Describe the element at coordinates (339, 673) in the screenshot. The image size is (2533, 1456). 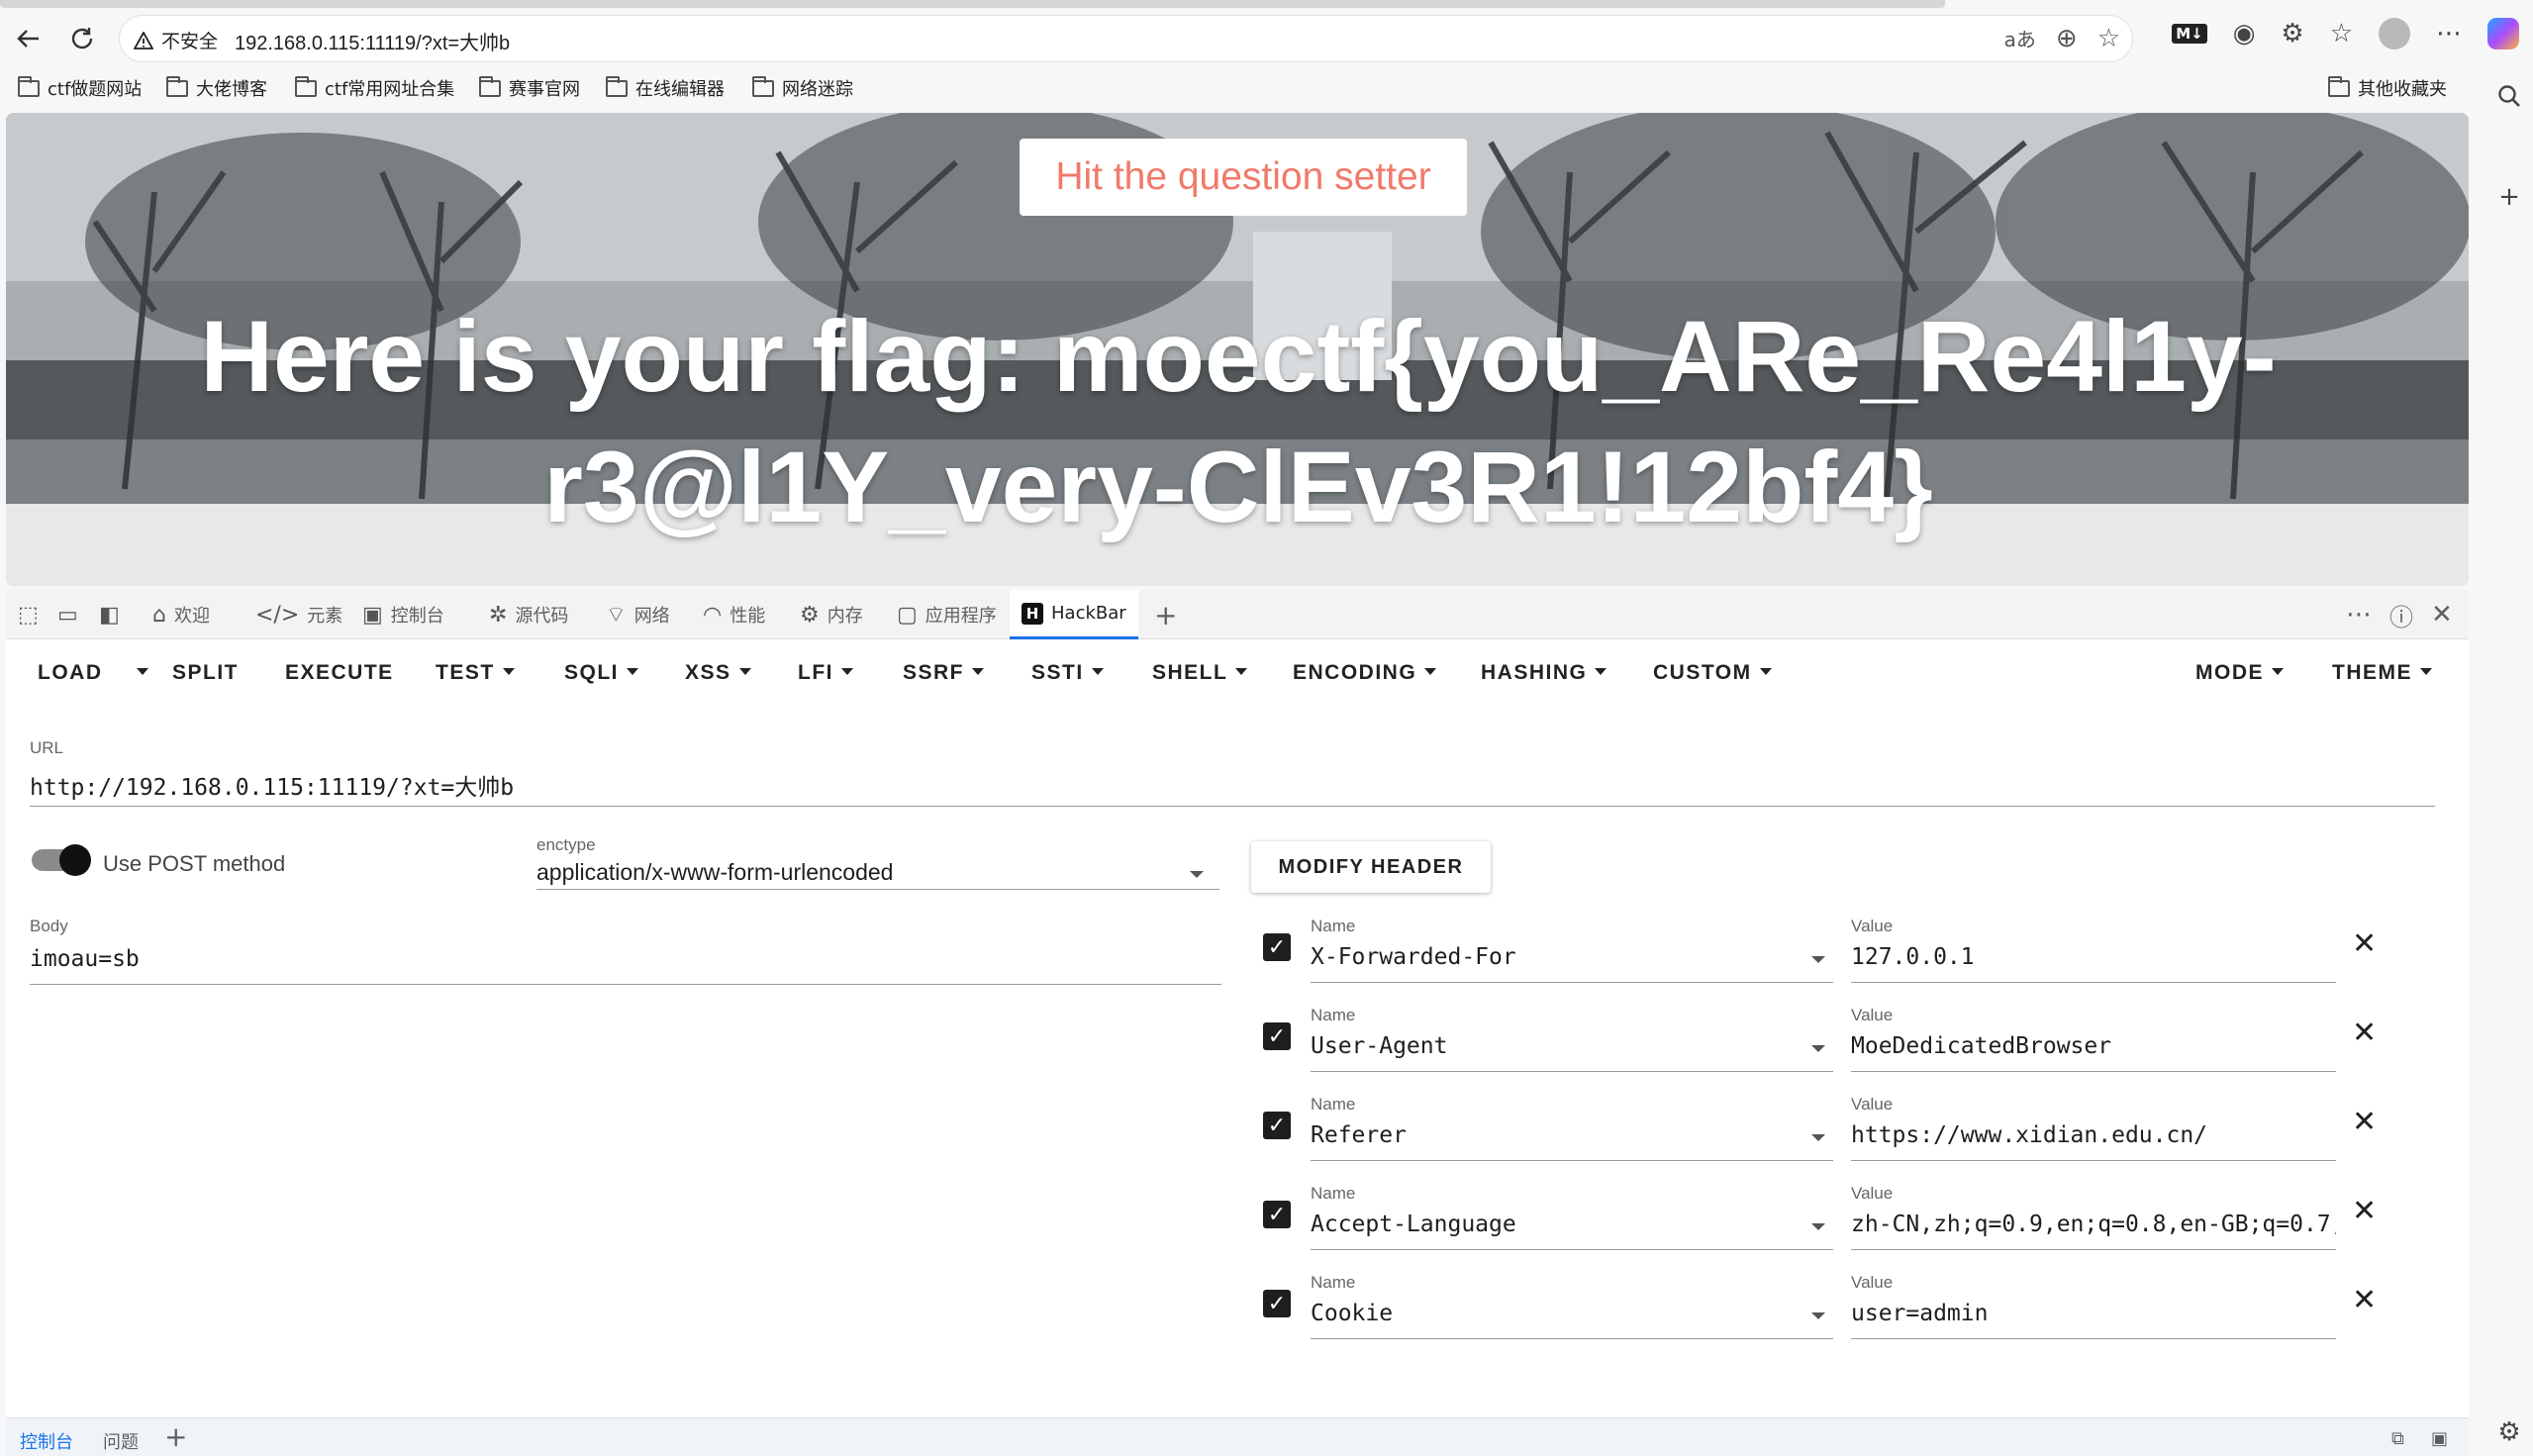
I see `menu-execute: EXECUTE` at that location.